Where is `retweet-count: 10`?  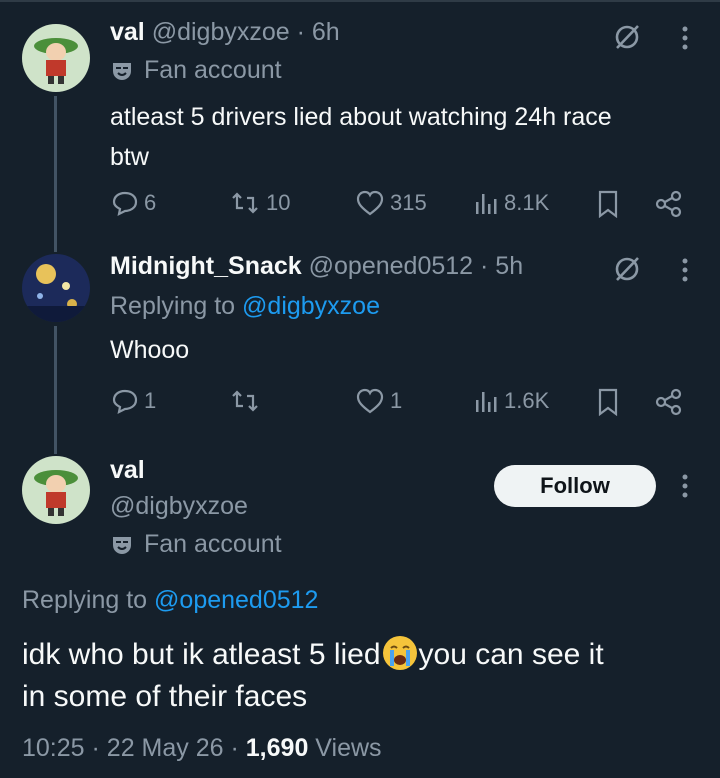
retweet-count: 10 is located at coordinates (278, 202).